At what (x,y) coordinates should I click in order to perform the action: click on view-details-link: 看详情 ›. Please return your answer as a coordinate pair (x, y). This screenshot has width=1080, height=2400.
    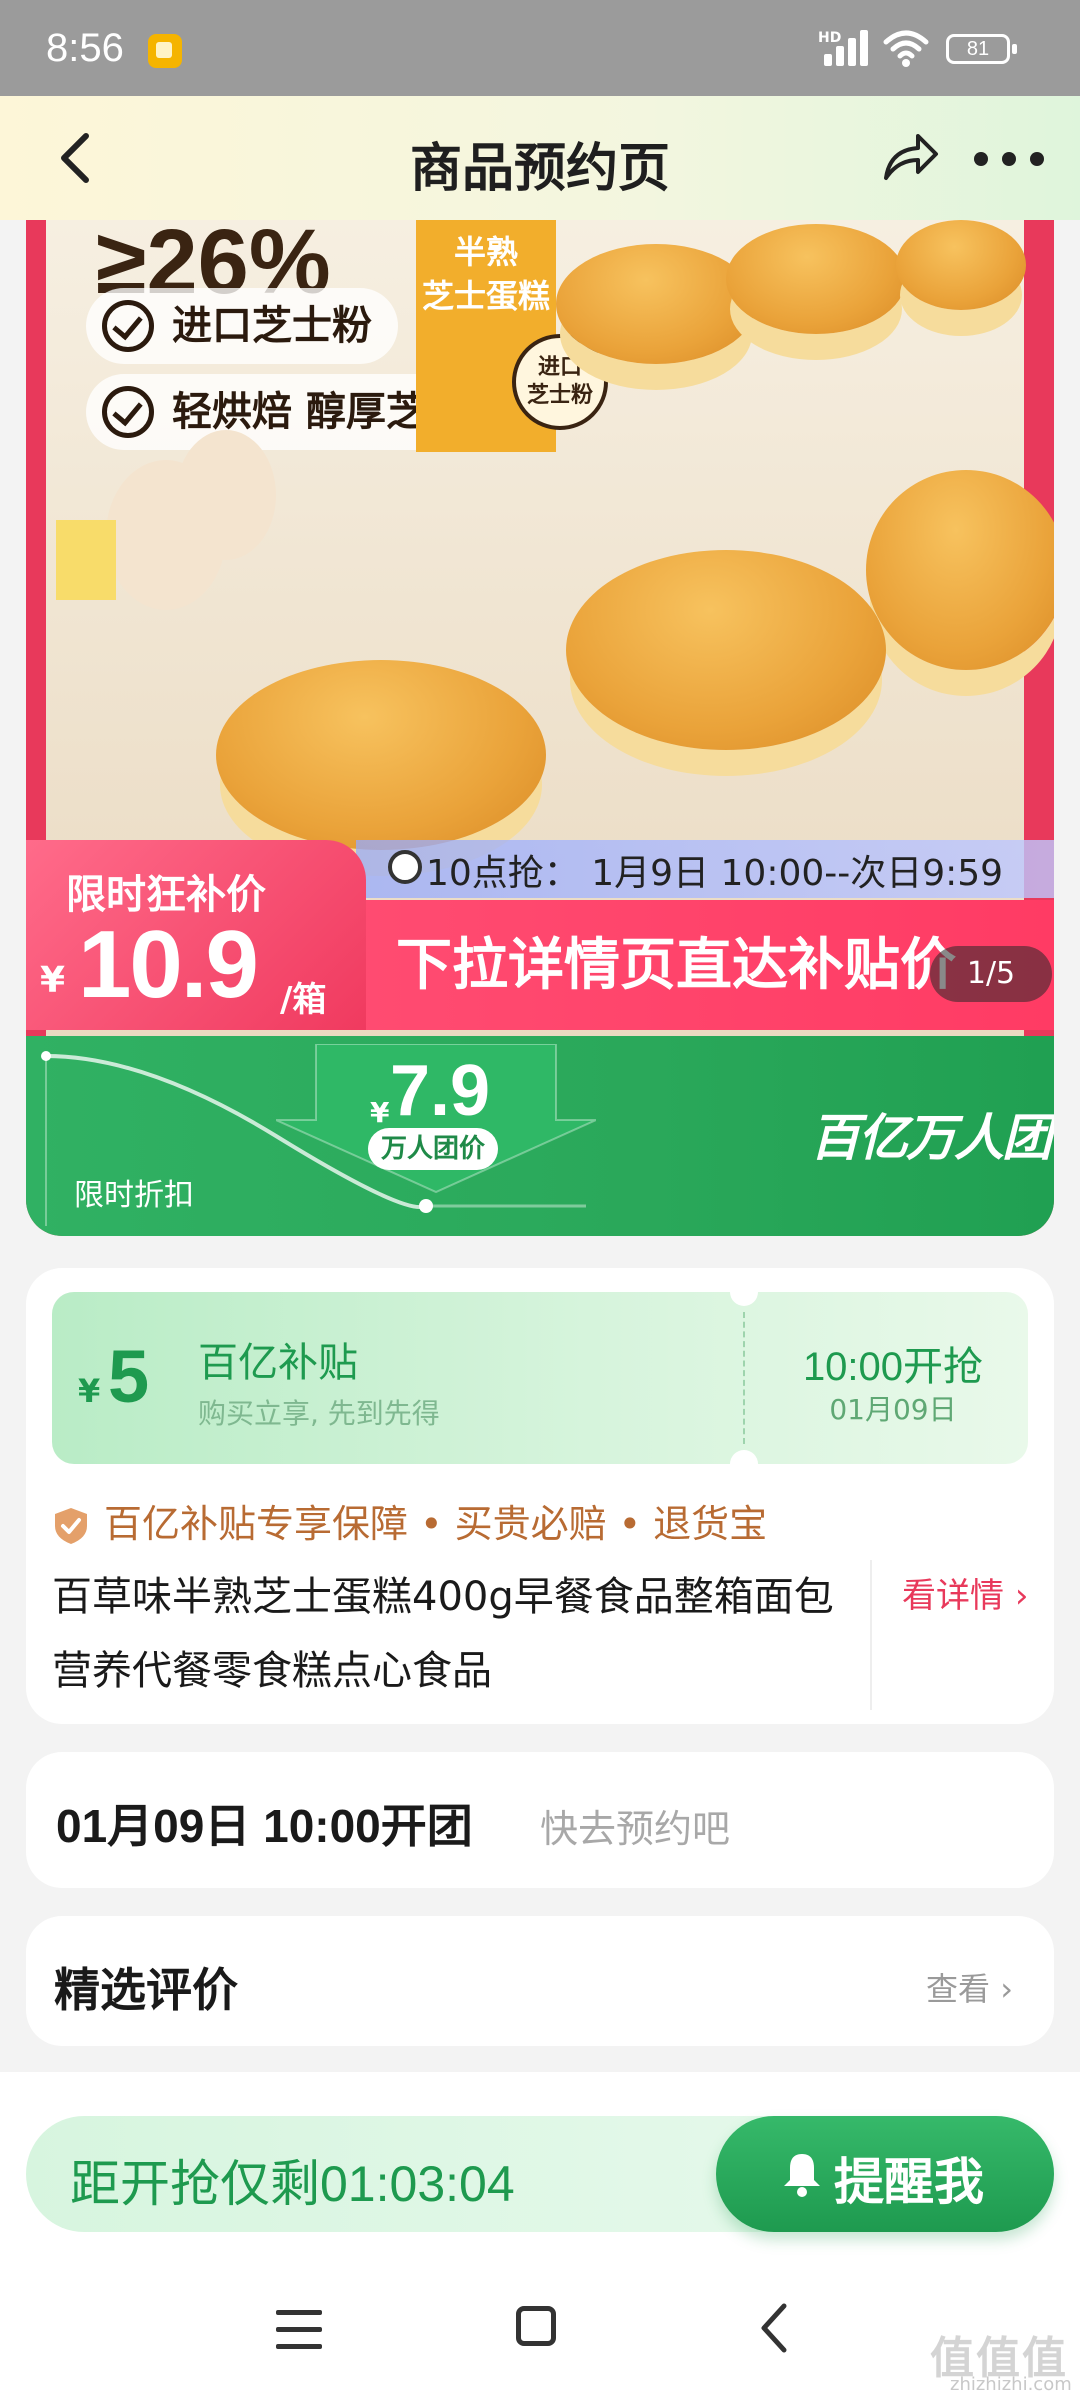
    Looking at the image, I should click on (965, 1592).